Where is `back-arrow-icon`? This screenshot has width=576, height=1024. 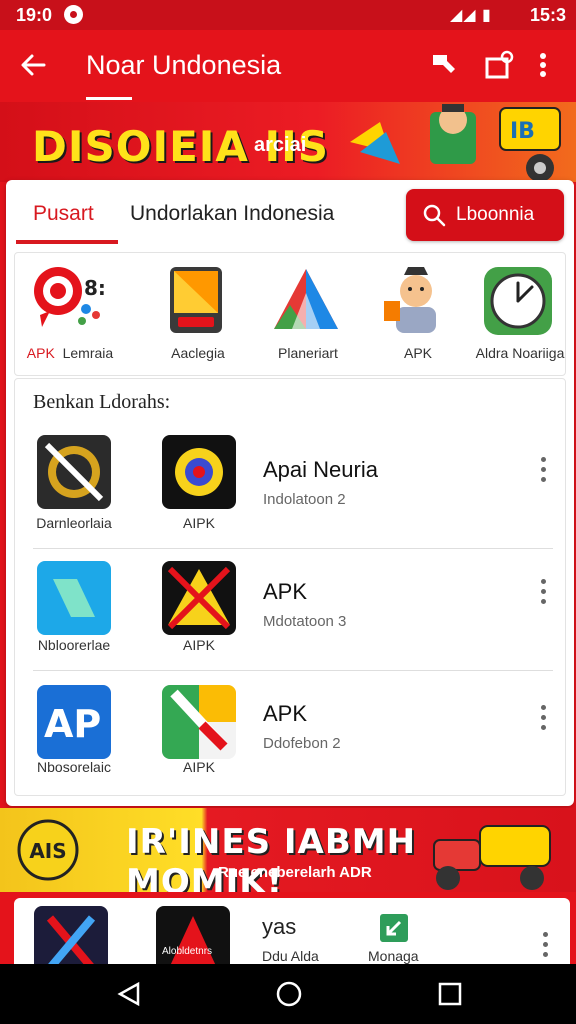
back-arrow-icon is located at coordinates (33, 65).